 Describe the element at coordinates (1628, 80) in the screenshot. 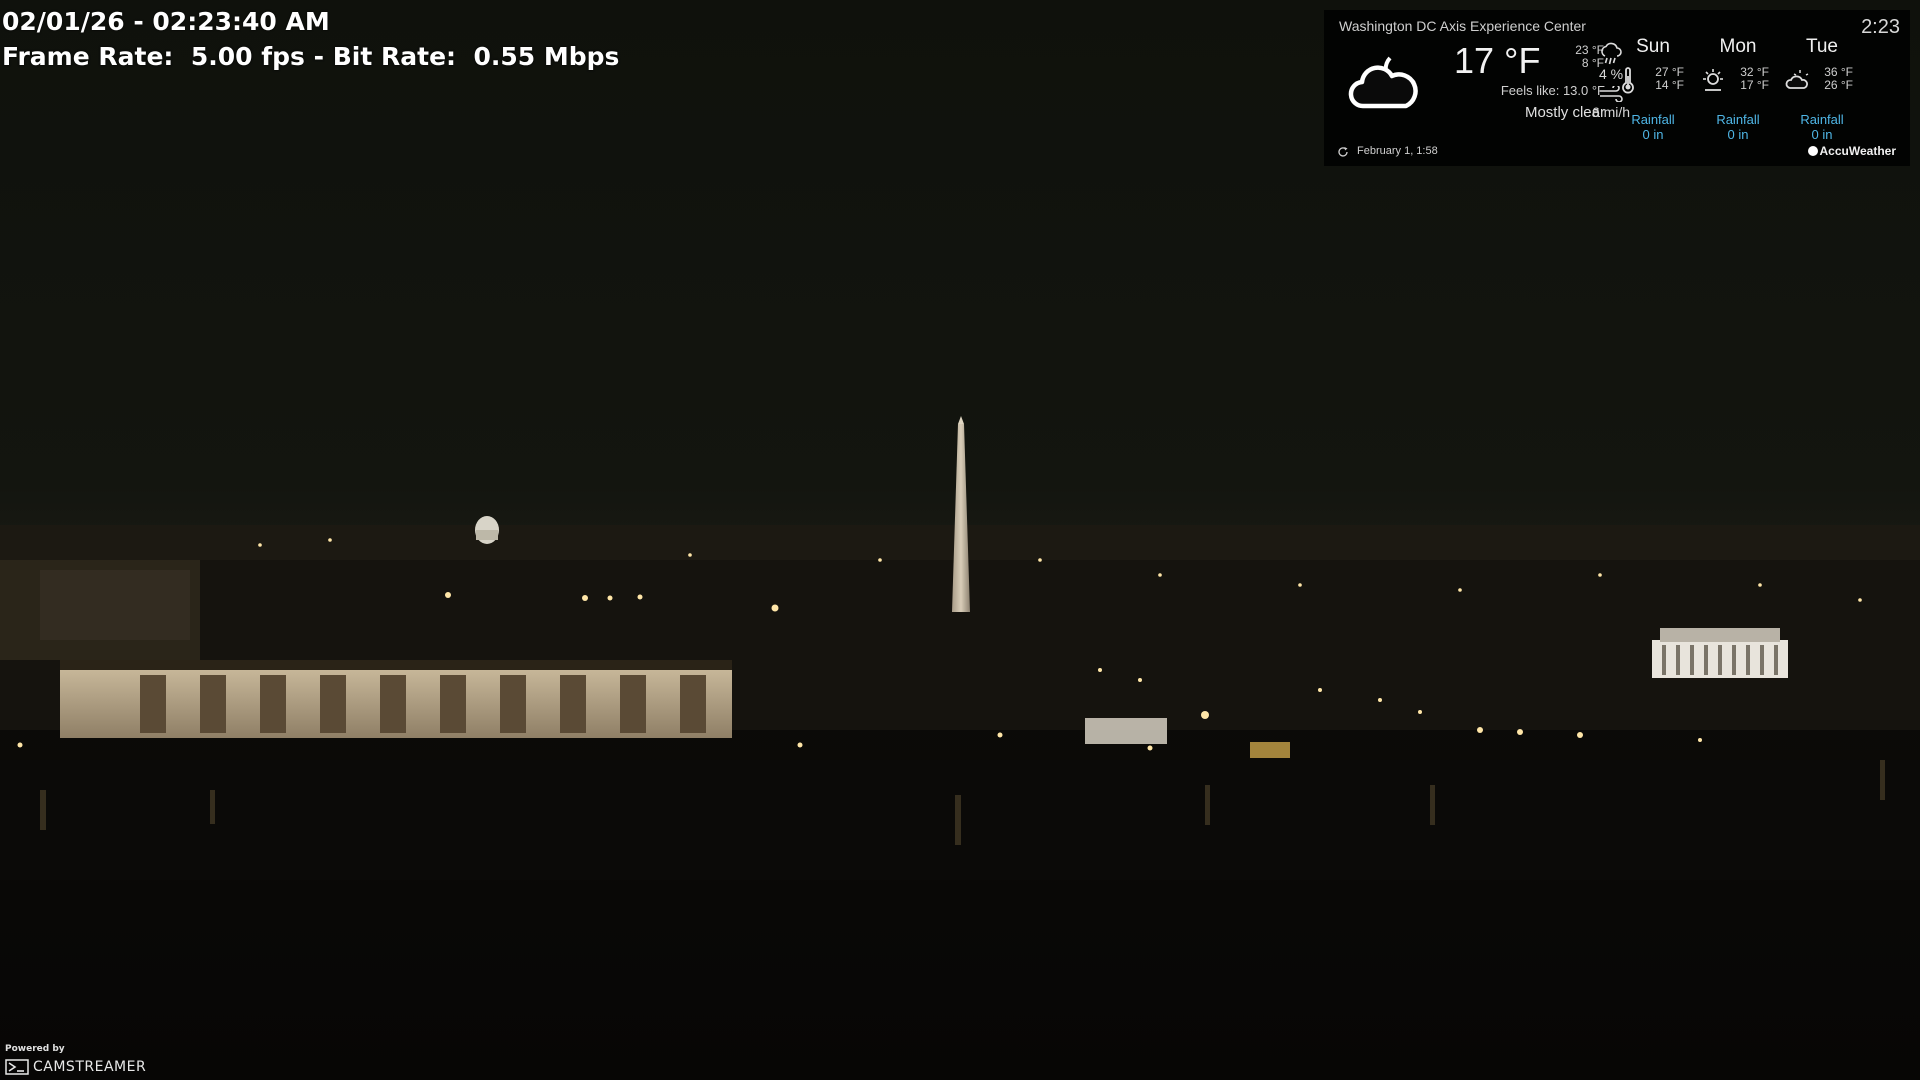

I see `thermometer-icon` at that location.